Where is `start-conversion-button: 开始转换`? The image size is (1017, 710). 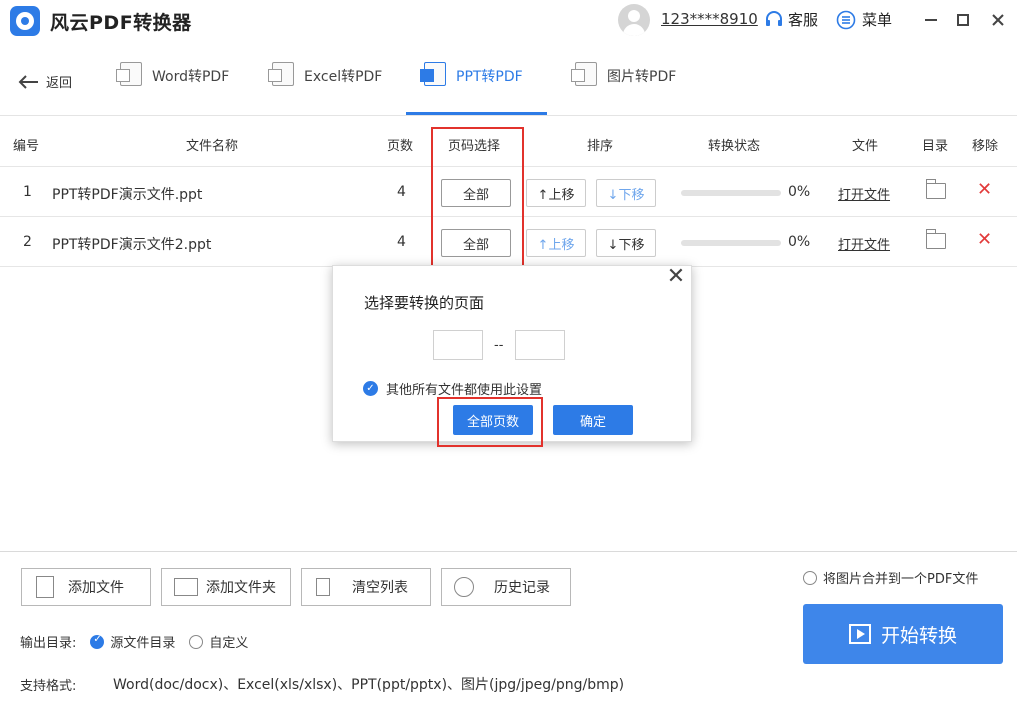
start-conversion-button: 开始转换 is located at coordinates (903, 634).